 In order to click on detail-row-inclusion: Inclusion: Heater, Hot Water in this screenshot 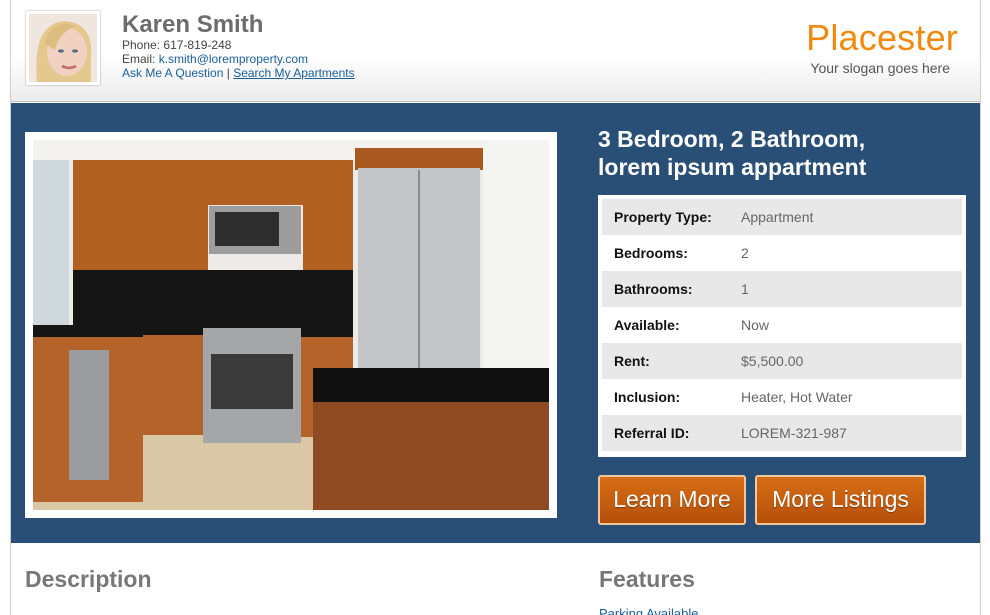, I will do `click(782, 397)`.